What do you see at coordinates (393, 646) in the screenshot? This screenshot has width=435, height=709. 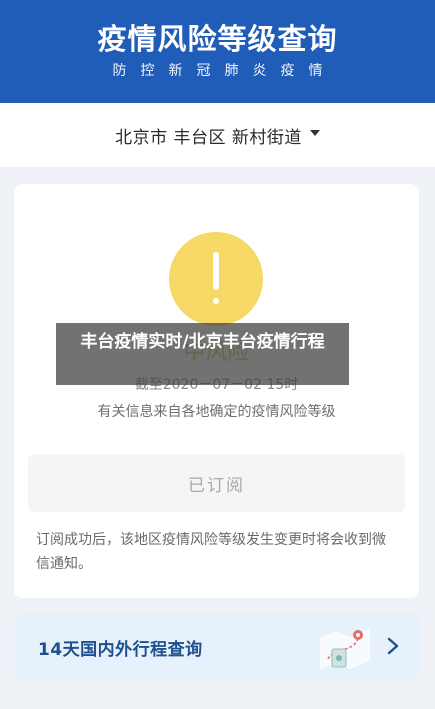 I see `chevron-right-icon` at bounding box center [393, 646].